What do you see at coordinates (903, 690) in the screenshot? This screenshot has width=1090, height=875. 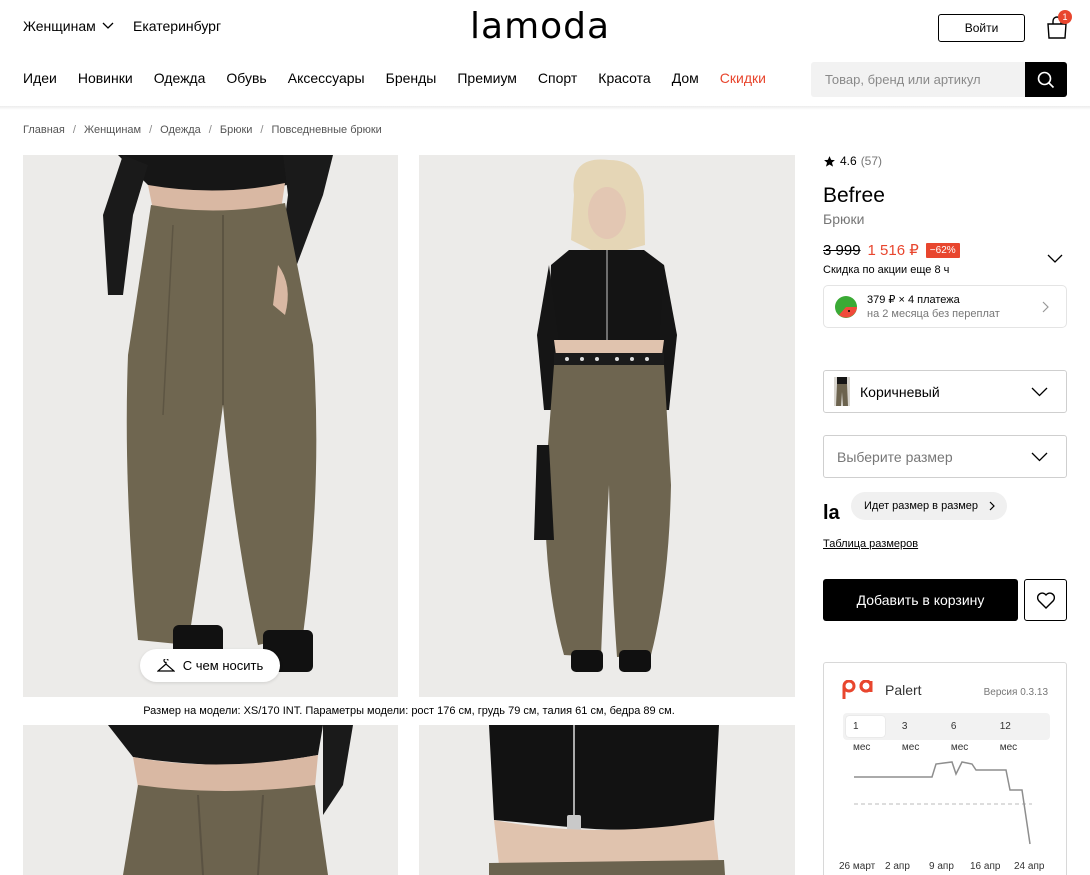 I see `palert-name: Palert` at bounding box center [903, 690].